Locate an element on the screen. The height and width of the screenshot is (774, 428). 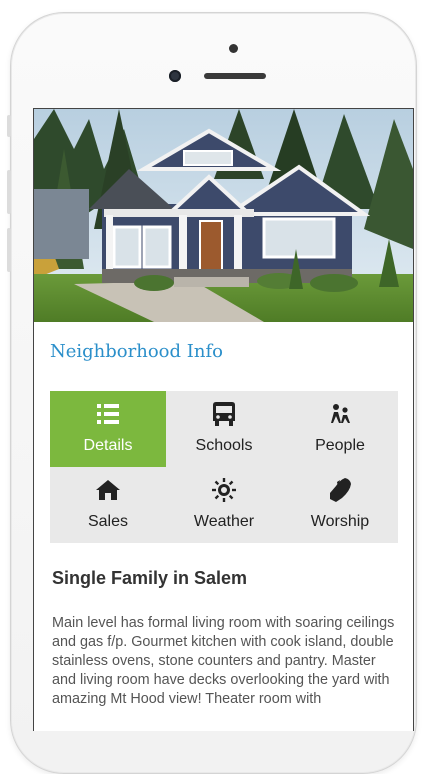
tab-label: Weather is located at coordinates (224, 521).